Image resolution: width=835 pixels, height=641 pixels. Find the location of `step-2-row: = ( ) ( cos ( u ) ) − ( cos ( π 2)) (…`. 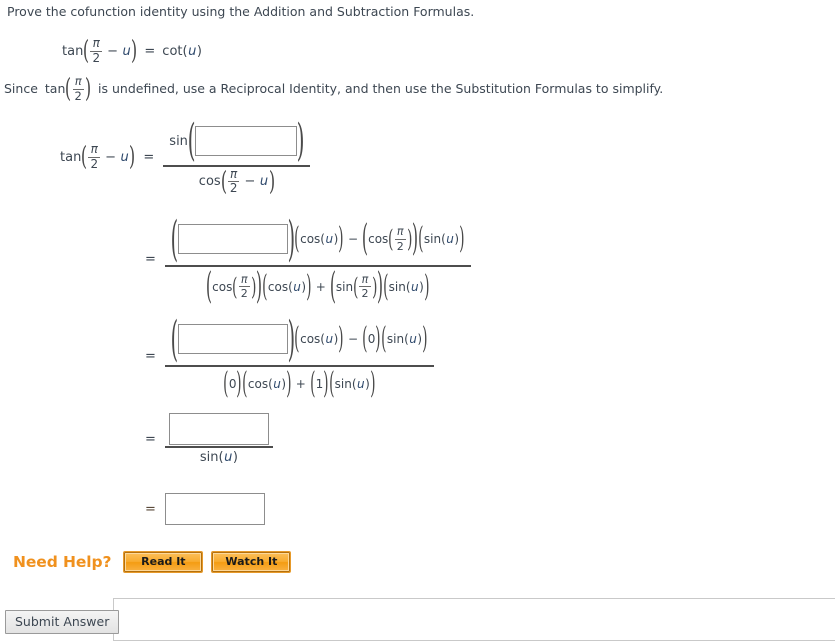

step-2-row: = ( ) ( cos ( u ) ) − ( cos ( π 2)) (… is located at coordinates (308, 260).